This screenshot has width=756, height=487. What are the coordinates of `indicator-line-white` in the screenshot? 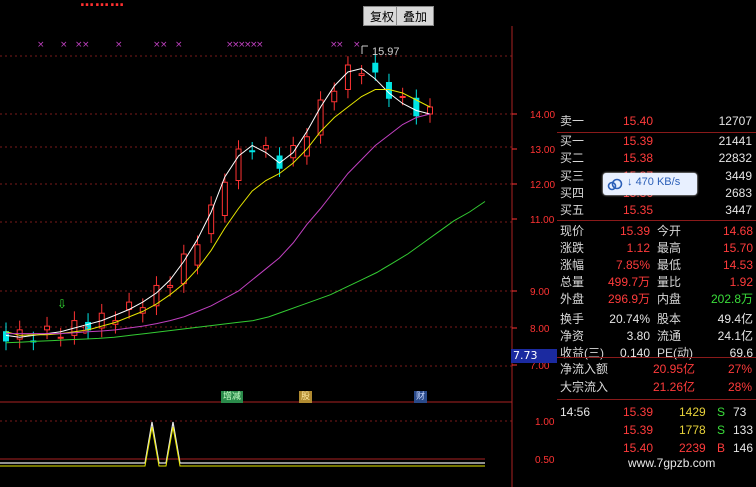 It's located at (242, 442).